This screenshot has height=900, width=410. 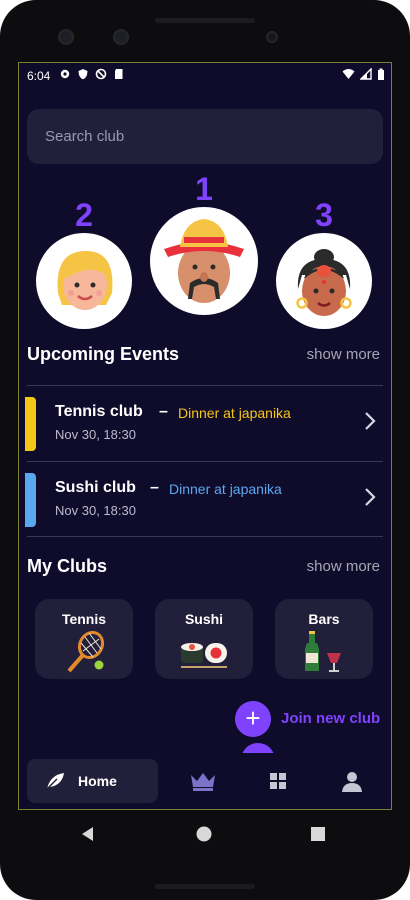 What do you see at coordinates (204, 639) in the screenshot?
I see `club-card-sushi: Sushi` at bounding box center [204, 639].